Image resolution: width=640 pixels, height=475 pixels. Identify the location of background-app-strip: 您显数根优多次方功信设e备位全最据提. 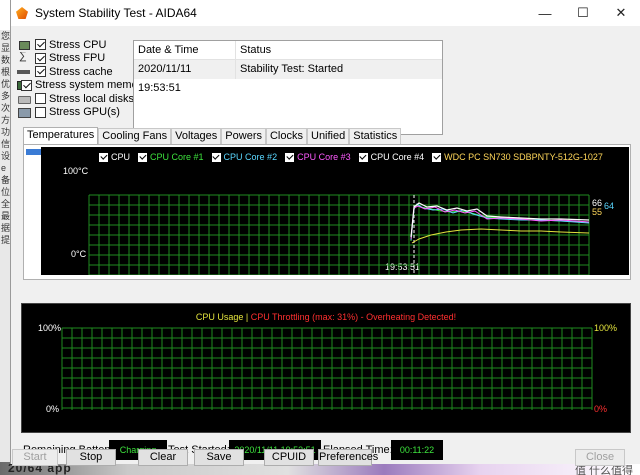
(5, 252).